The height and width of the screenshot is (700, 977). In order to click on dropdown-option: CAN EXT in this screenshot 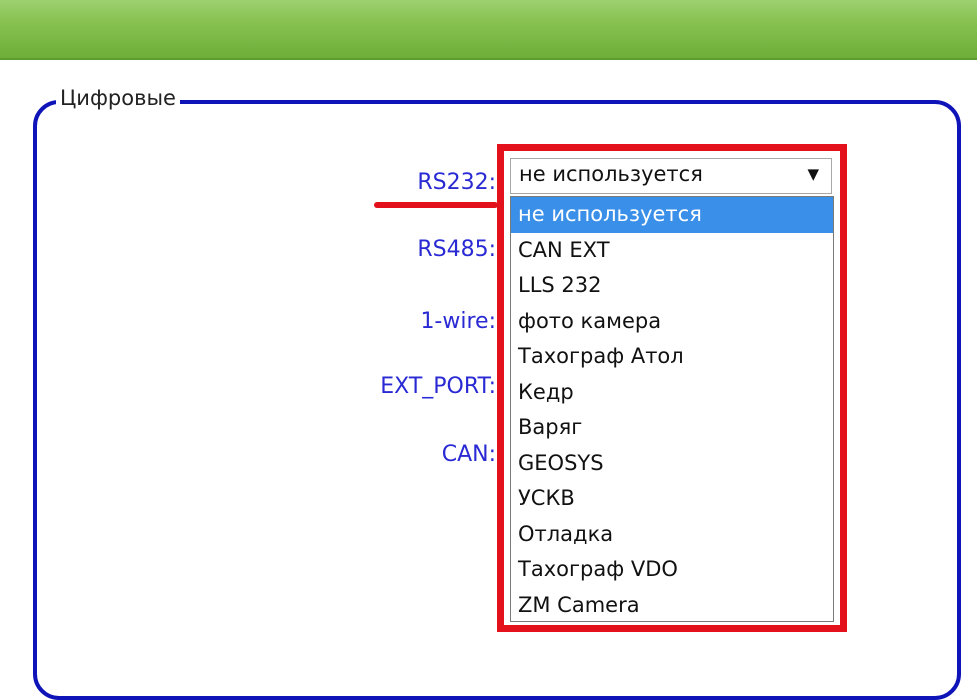, I will do `click(672, 251)`.